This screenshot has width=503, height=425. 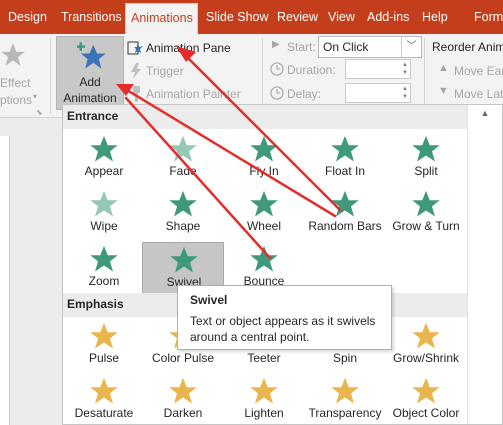 I want to click on animation-item-shape: Shape, so click(x=183, y=214).